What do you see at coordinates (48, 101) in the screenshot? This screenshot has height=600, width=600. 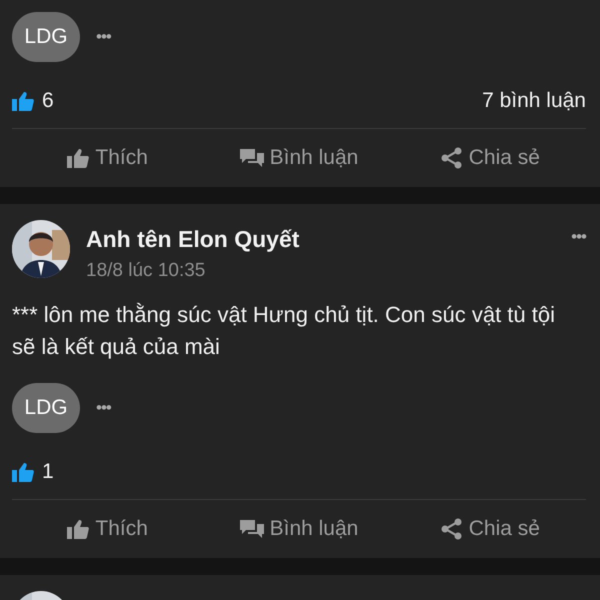 I see `like-count: 6` at bounding box center [48, 101].